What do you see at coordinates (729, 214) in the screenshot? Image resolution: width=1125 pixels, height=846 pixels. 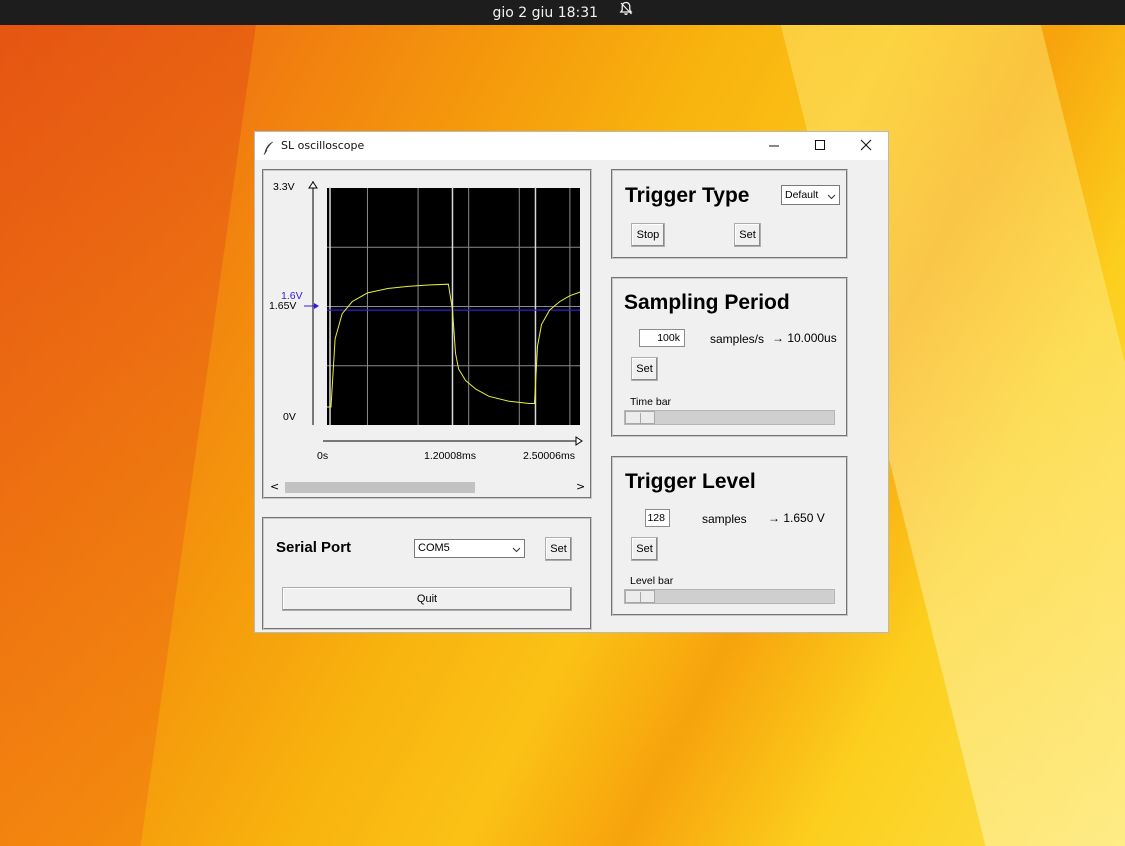 I see `trigger-type-frame: Trigger Type Default Stop Set` at bounding box center [729, 214].